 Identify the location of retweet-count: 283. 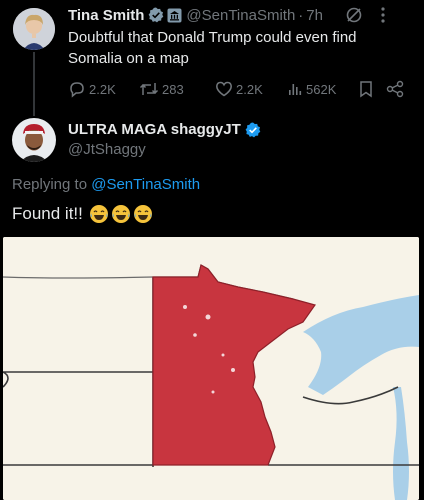
(173, 89).